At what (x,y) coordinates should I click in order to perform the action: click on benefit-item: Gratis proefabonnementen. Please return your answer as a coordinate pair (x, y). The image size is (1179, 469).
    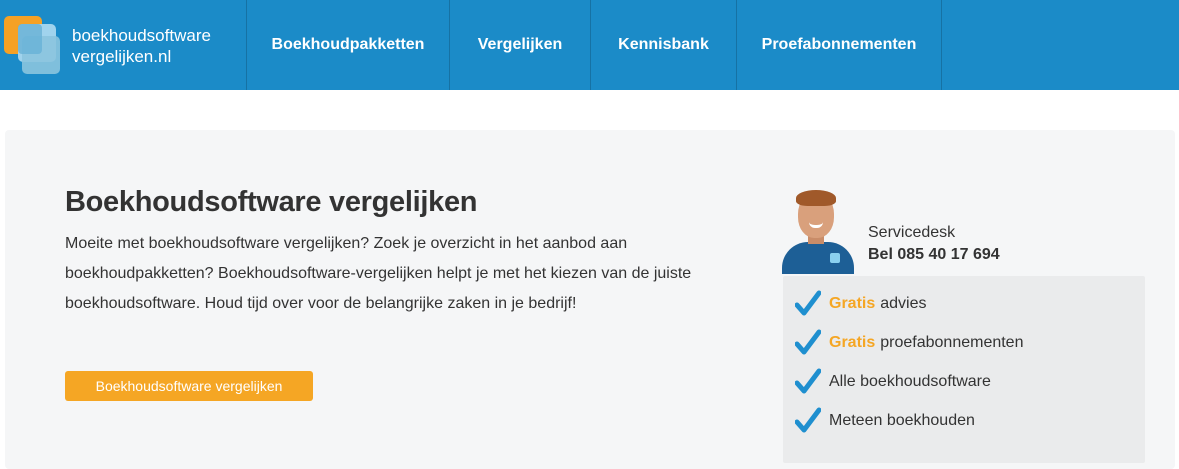
    Looking at the image, I should click on (909, 343).